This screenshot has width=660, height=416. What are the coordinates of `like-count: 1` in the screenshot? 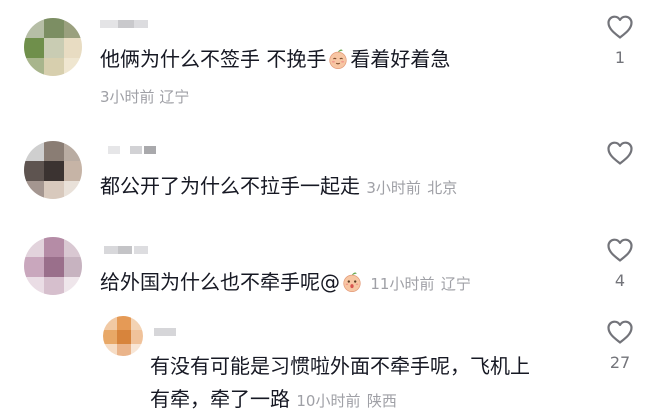 It's located at (620, 57).